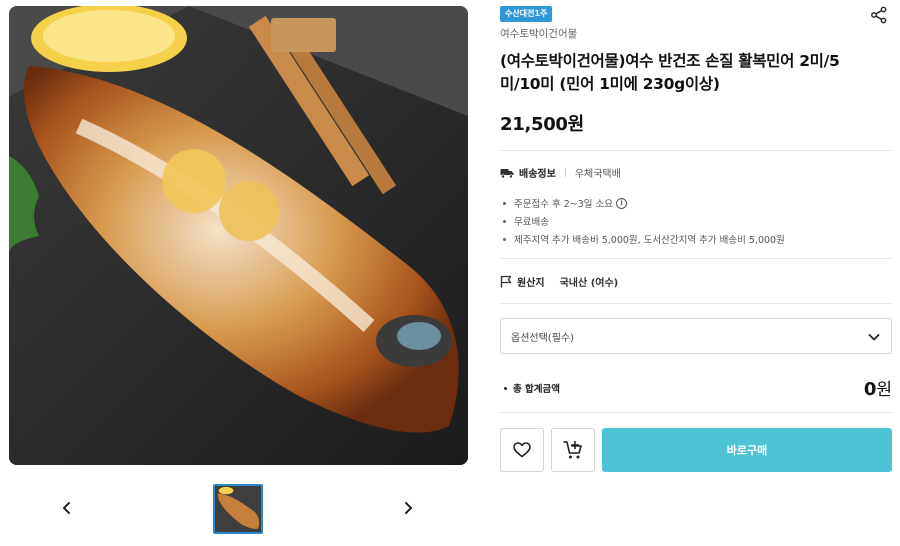 The image size is (900, 546). I want to click on total-label-text: 총 합계금액, so click(537, 389).